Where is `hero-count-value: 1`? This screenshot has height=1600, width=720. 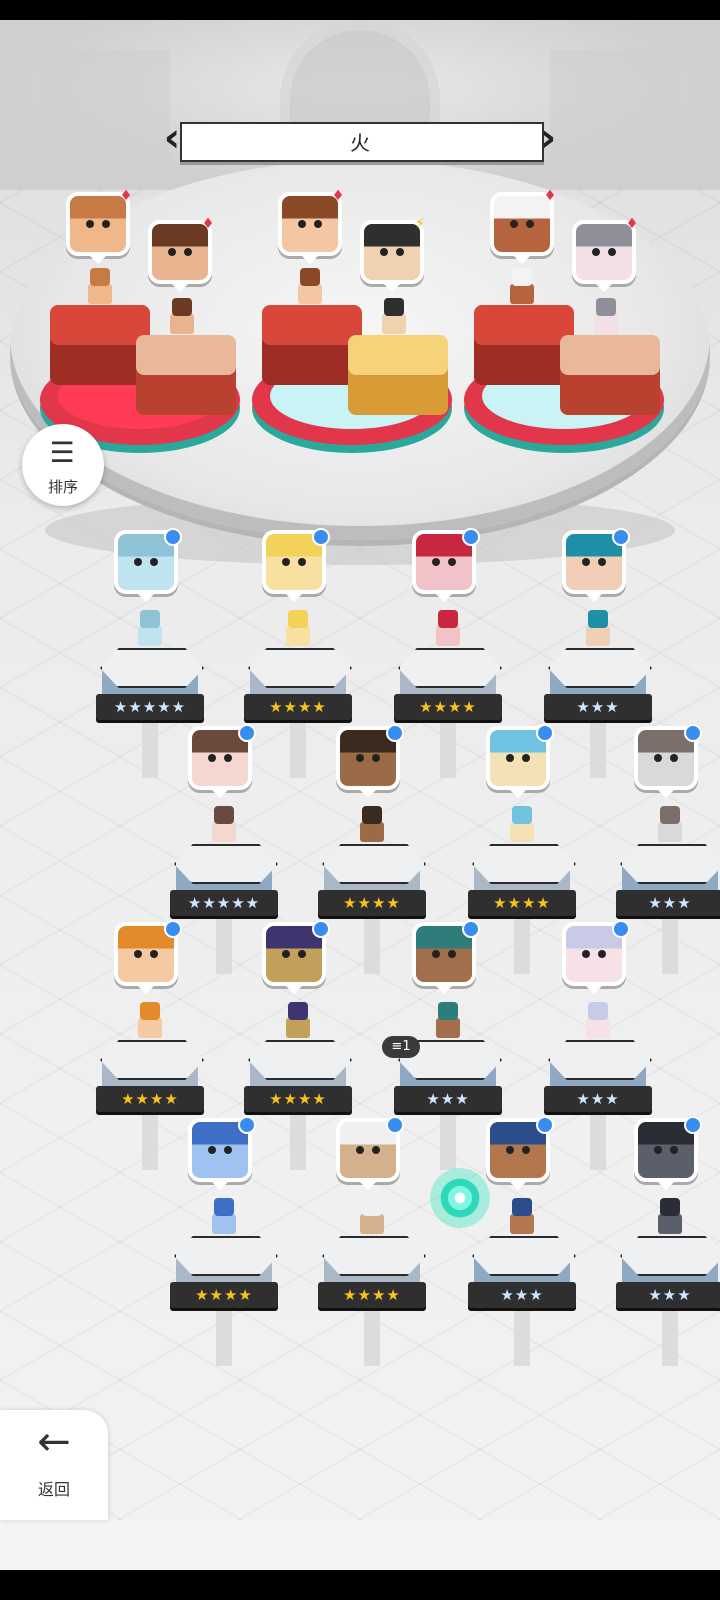 hero-count-value: 1 is located at coordinates (406, 1046).